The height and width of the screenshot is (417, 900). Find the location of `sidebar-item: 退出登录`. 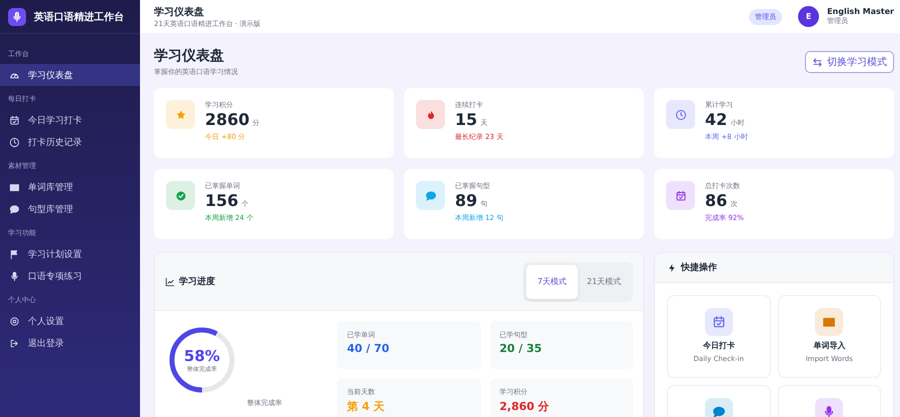

sidebar-item: 退出登录 is located at coordinates (70, 343).